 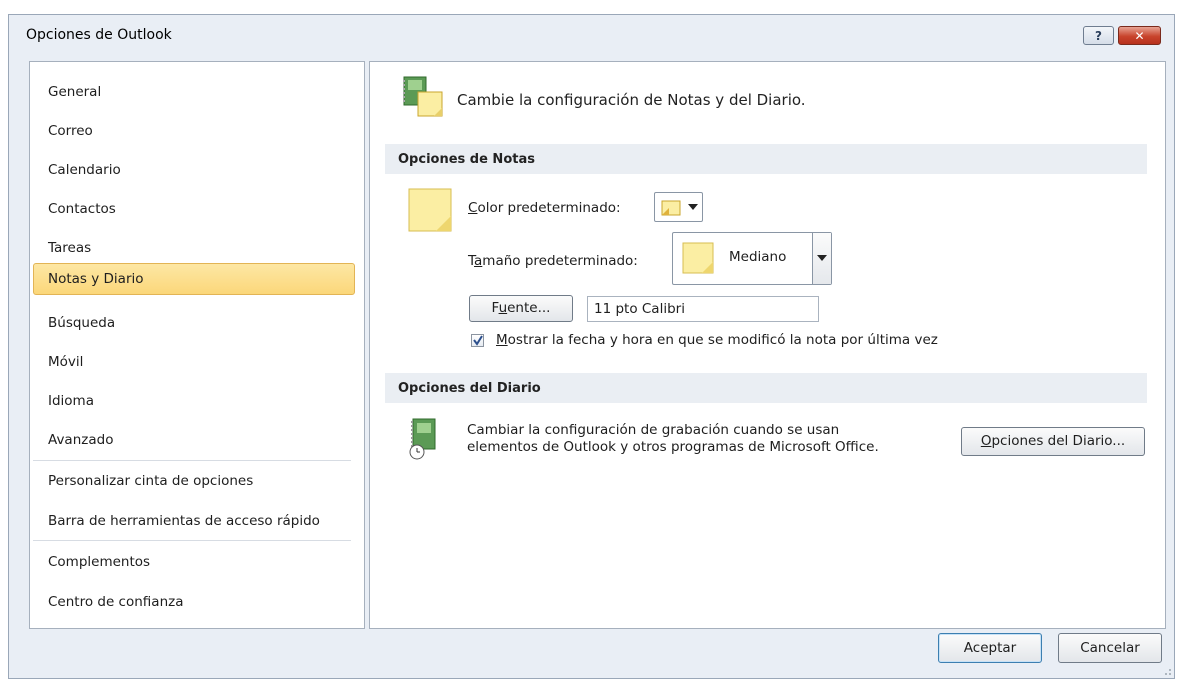 What do you see at coordinates (758, 257) in the screenshot?
I see `default-size-value: Mediano` at bounding box center [758, 257].